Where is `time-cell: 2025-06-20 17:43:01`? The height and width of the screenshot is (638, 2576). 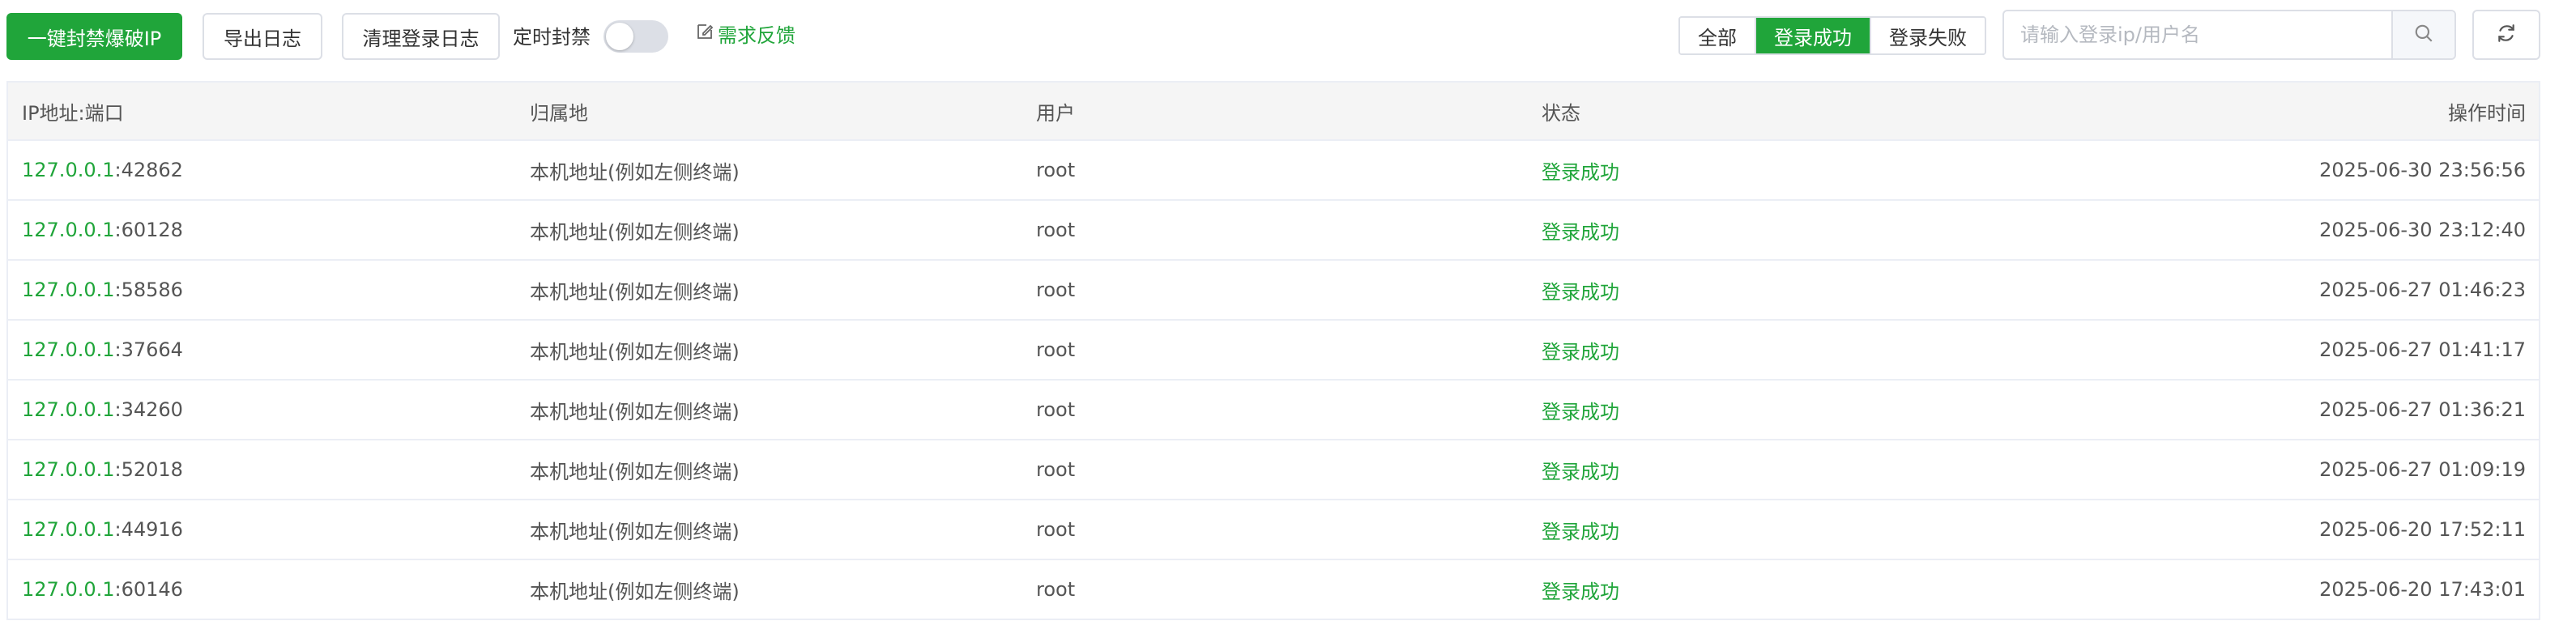 time-cell: 2025-06-20 17:43:01 is located at coordinates (2422, 589).